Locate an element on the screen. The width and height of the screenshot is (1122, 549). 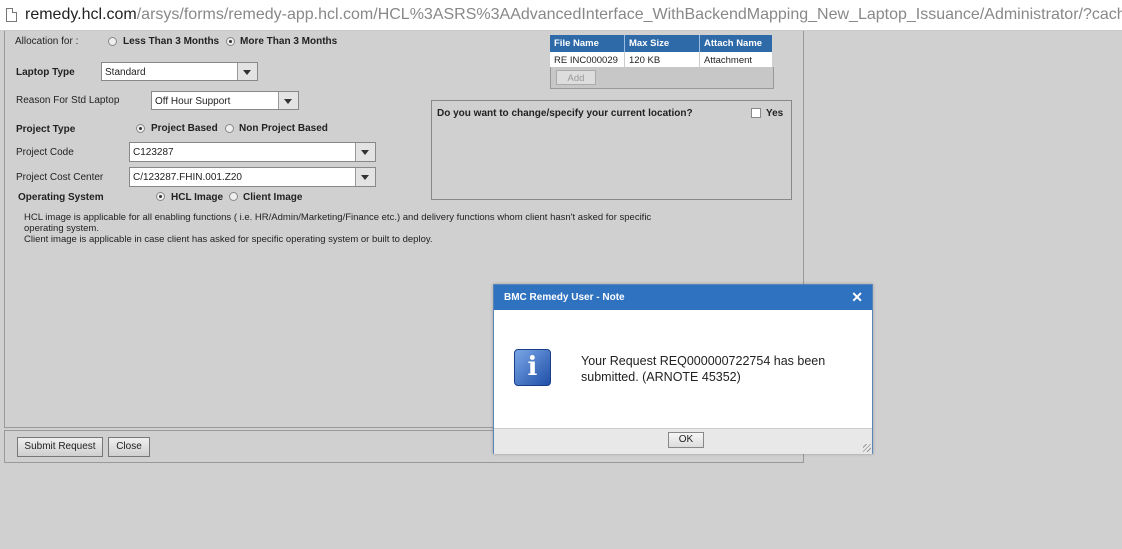
client-image-label: Client Image is located at coordinates (272, 197).